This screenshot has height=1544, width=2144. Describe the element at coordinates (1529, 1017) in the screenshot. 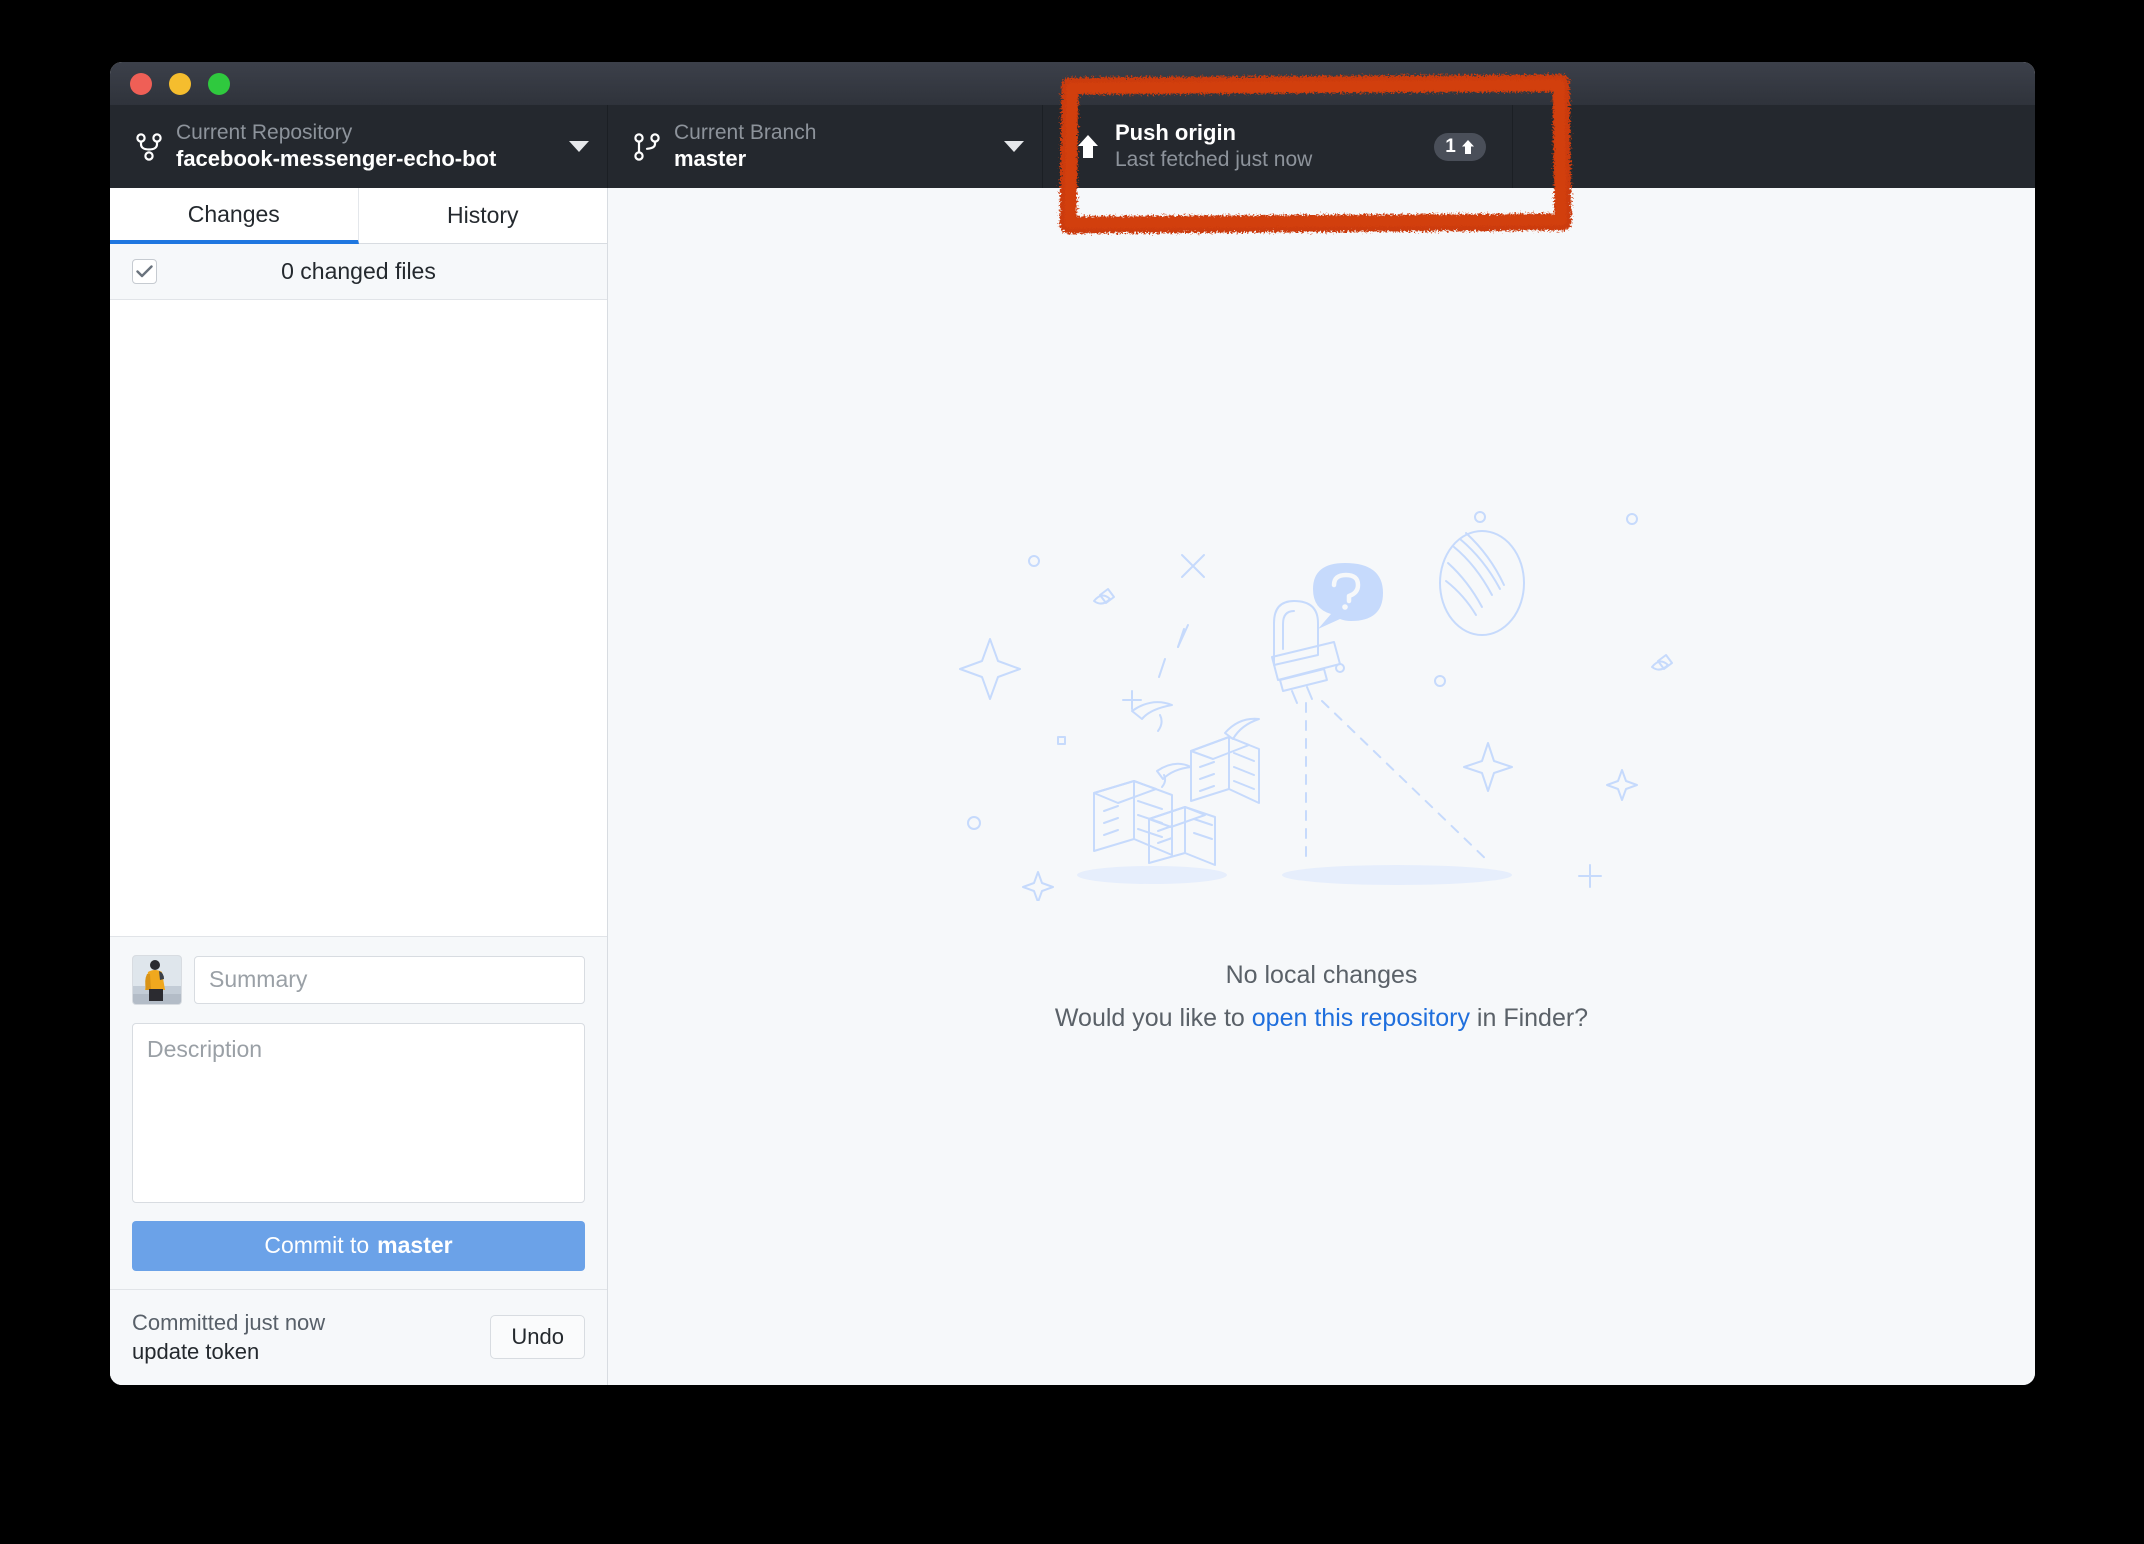

I see `empty-subtitle-after: in Finder?` at that location.